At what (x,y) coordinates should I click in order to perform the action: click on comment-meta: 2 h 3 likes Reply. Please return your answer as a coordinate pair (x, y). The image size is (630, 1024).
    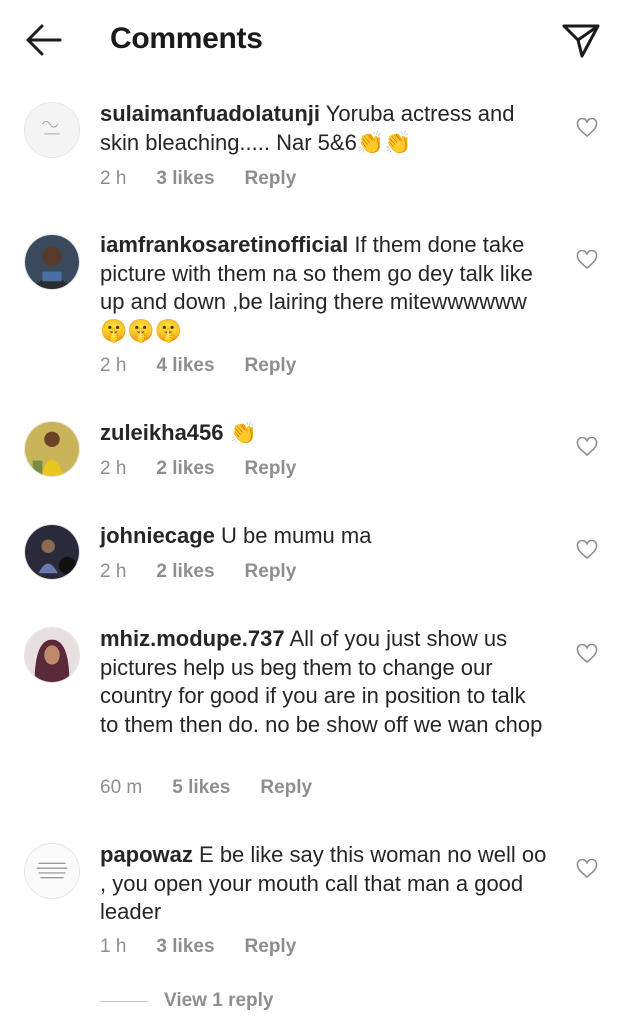
    Looking at the image, I should click on (198, 179).